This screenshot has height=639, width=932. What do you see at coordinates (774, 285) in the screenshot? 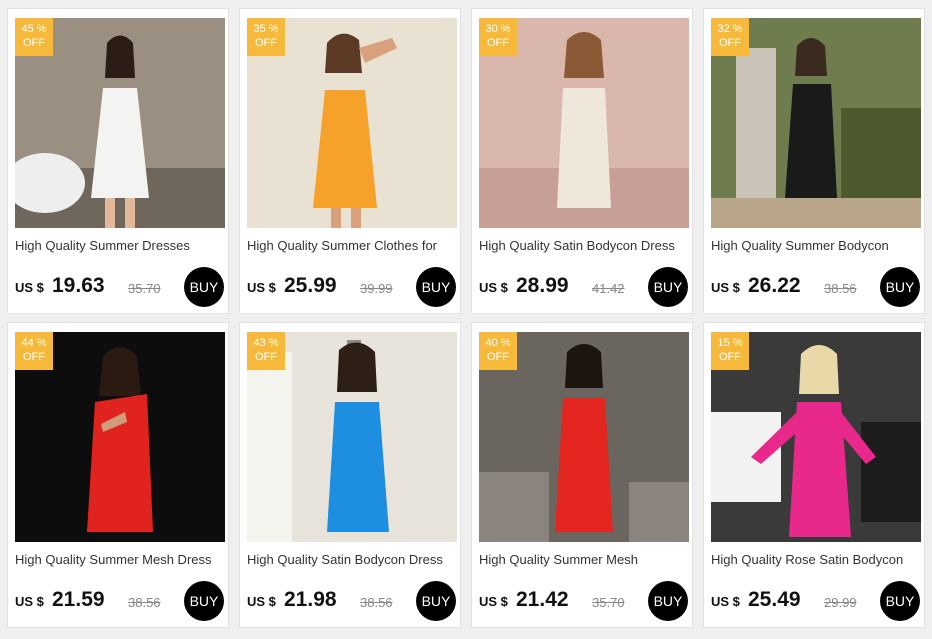
I see `current-price: 26.22` at bounding box center [774, 285].